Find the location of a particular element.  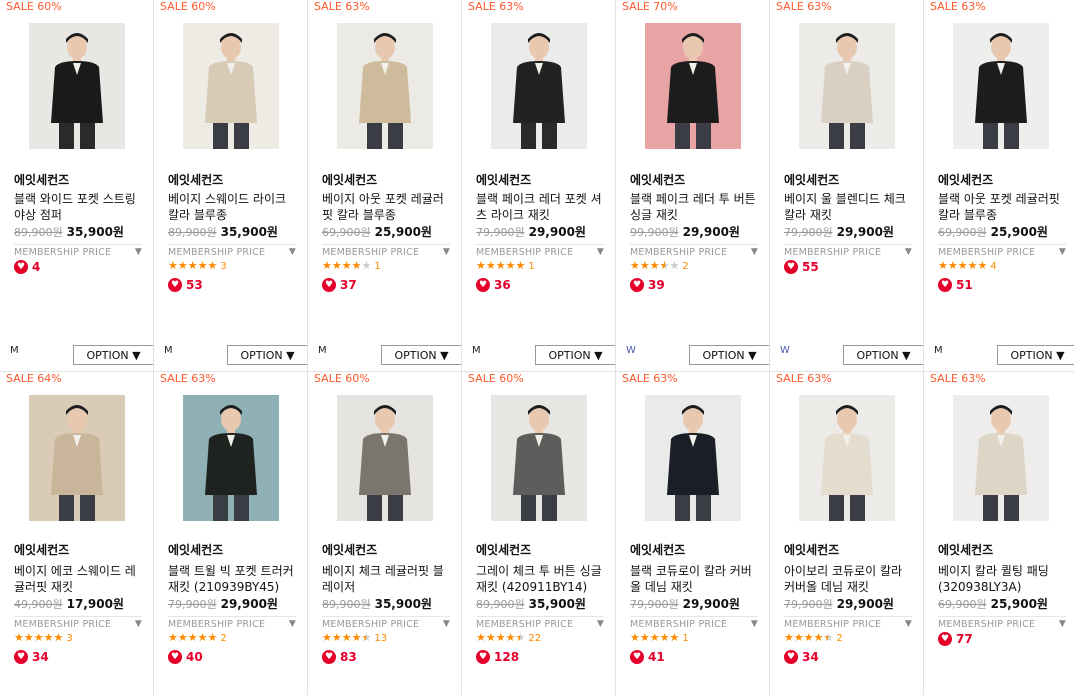

like-button: ♥ 128 is located at coordinates (497, 657).